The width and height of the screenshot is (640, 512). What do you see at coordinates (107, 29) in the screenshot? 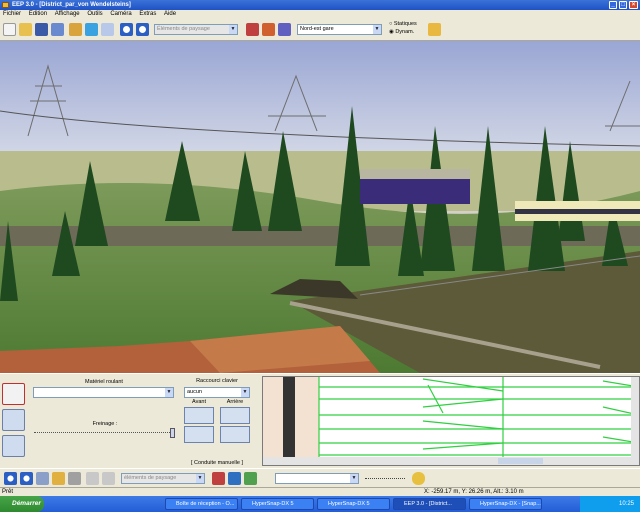
I see `tools-icon` at bounding box center [107, 29].